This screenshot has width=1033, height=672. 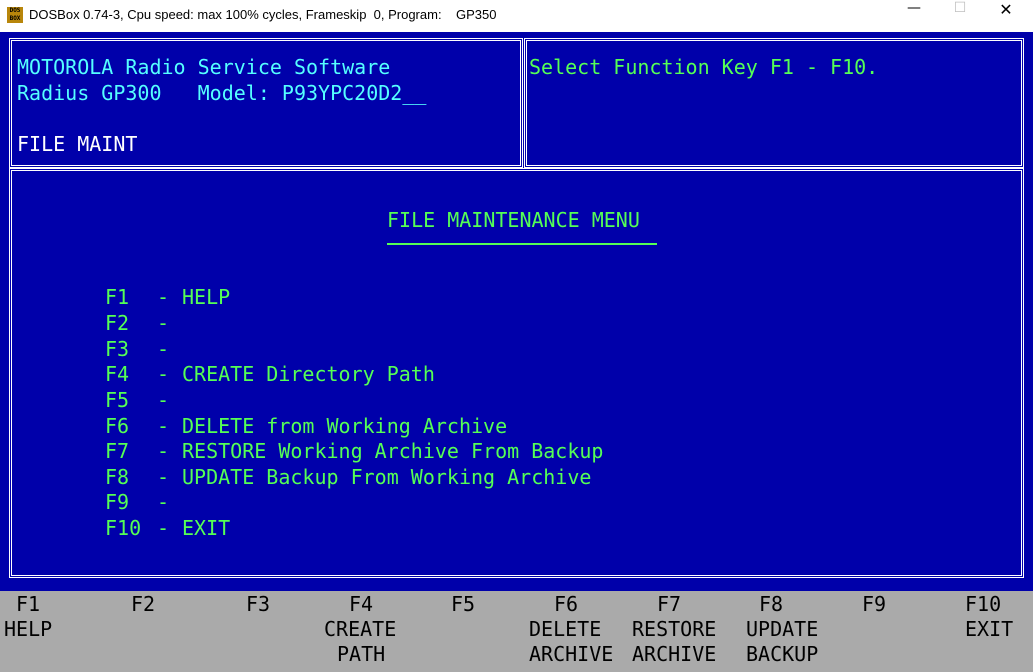 What do you see at coordinates (117, 477) in the screenshot?
I see `menu-item-key: F8` at bounding box center [117, 477].